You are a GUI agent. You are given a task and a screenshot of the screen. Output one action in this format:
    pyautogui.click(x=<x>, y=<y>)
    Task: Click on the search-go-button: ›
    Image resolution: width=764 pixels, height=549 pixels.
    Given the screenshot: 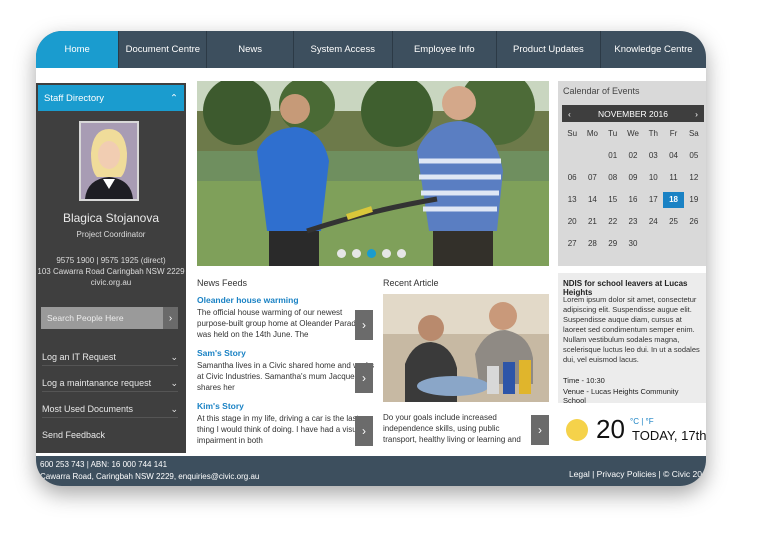 What is the action you would take?
    pyautogui.click(x=170, y=318)
    